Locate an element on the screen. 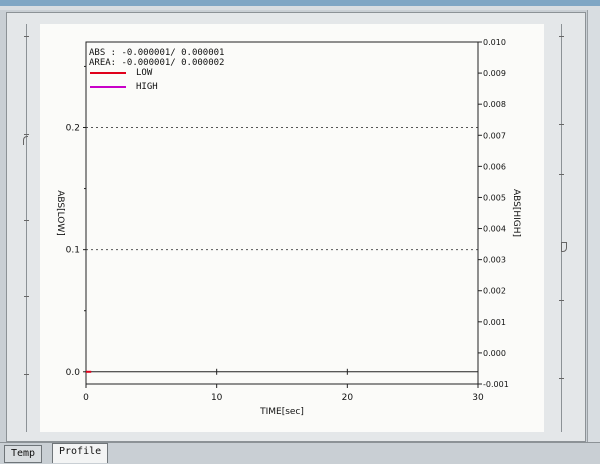  y-axis-left: 0.0 0.1 0.2 is located at coordinates (76, 221).